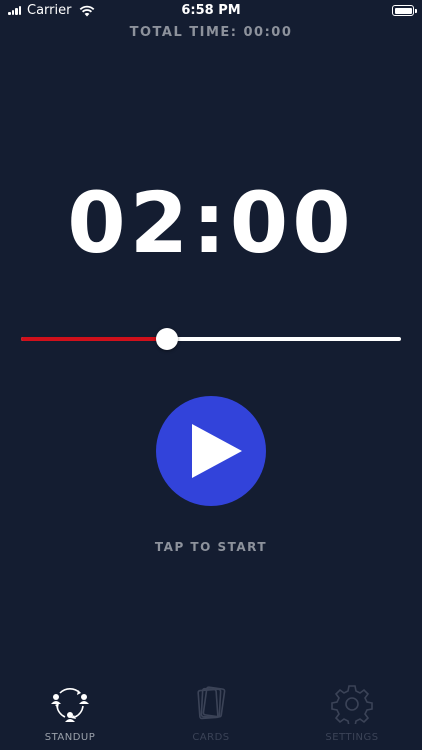  What do you see at coordinates (211, 32) in the screenshot?
I see `total-time-label: TOTAL TIME: 00:00` at bounding box center [211, 32].